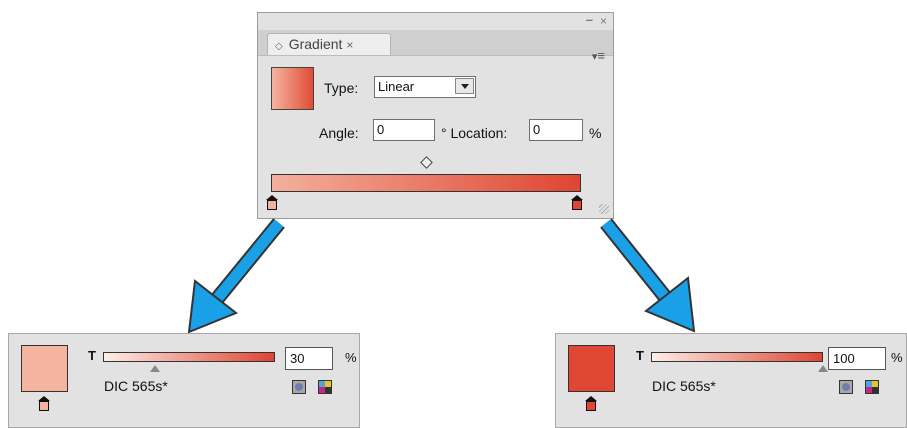 Image resolution: width=907 pixels, height=428 pixels. I want to click on swatch-tint-panel-right: T 100 % DIC 565s*, so click(731, 380).